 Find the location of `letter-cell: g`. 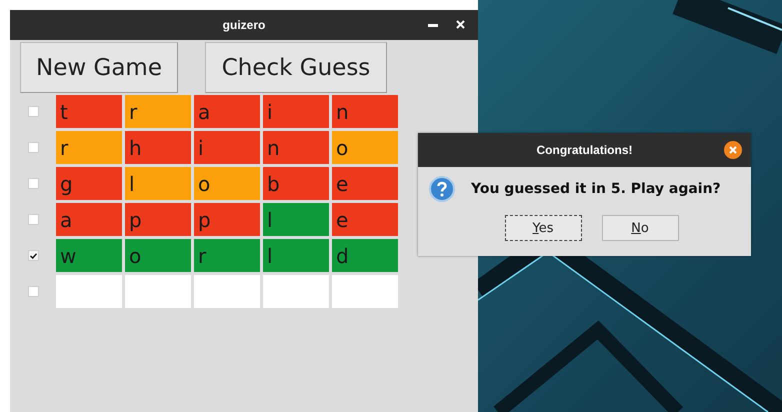

letter-cell: g is located at coordinates (89, 183).